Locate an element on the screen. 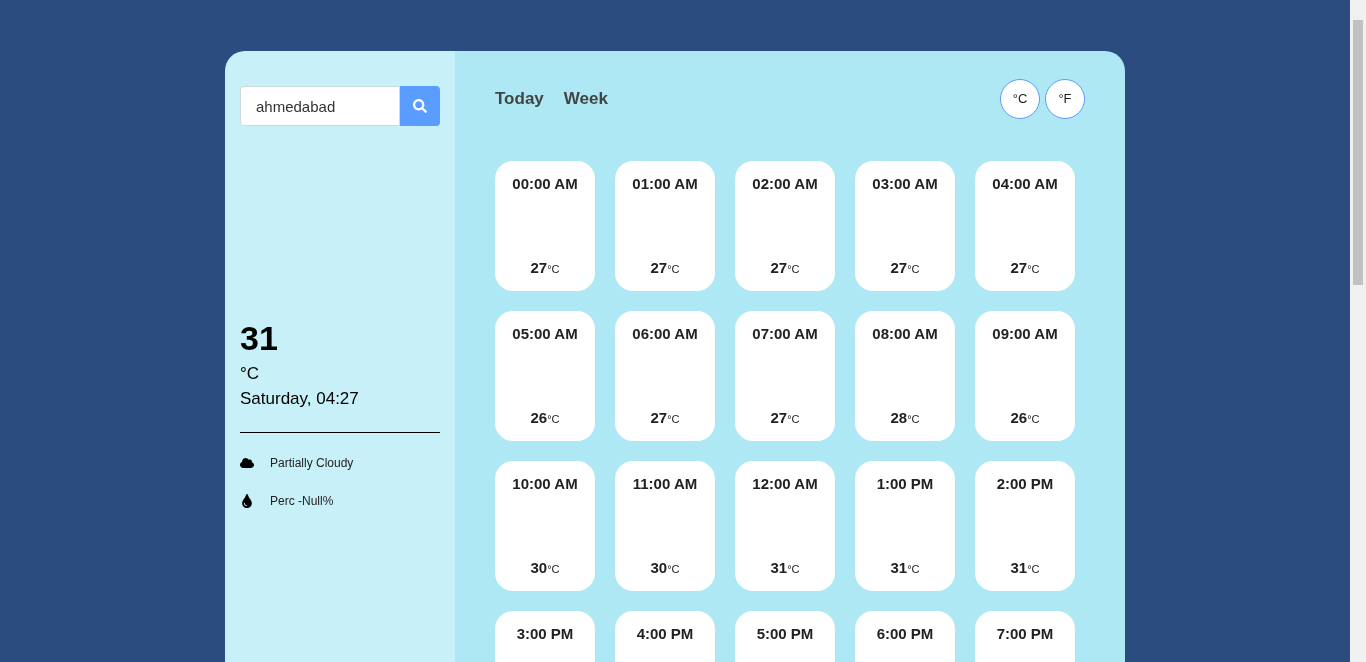 The width and height of the screenshot is (1366, 662). cloud-icon is located at coordinates (247, 463).